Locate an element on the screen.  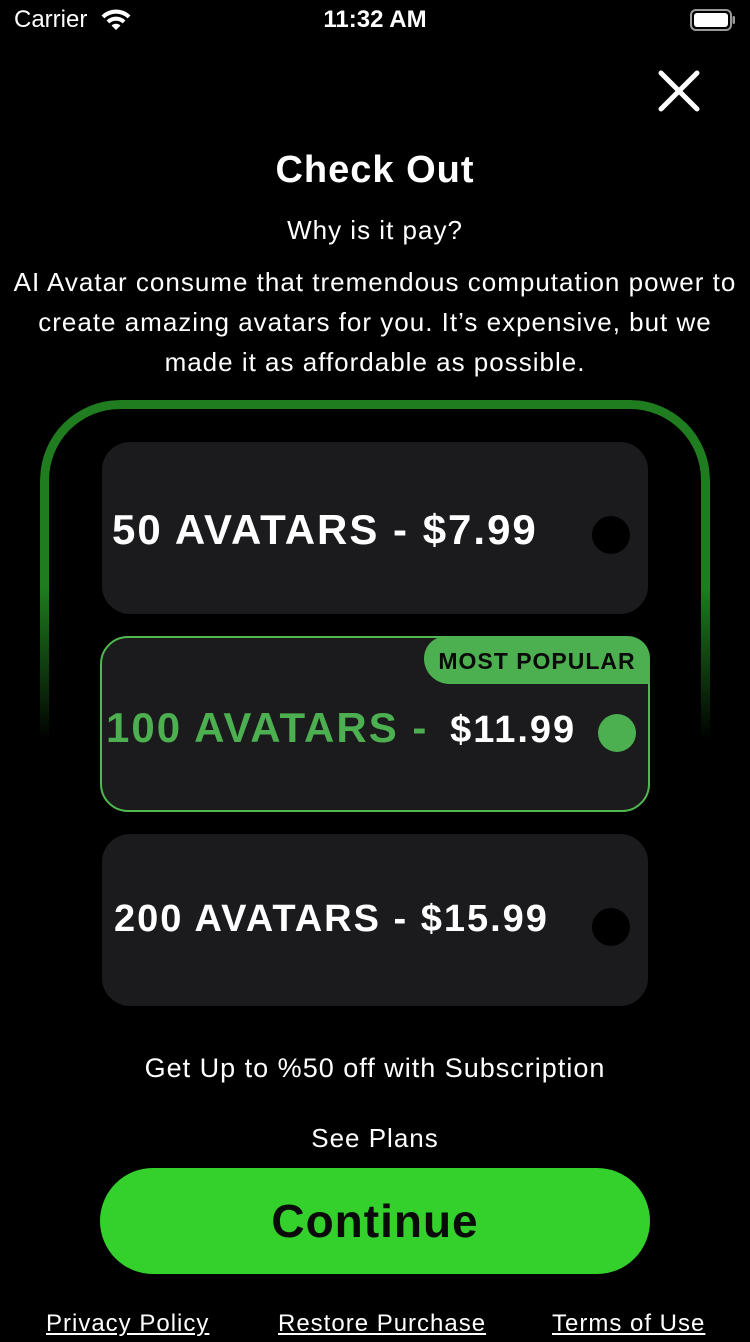
plan-option-100: MOST POPULAR 100 AVATARS - $11.99 is located at coordinates (375, 724).